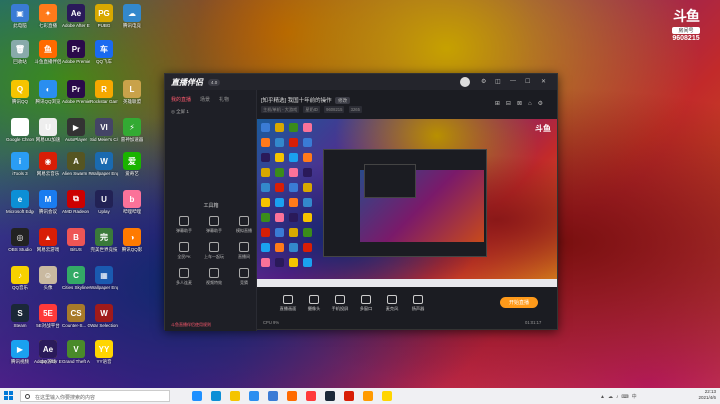 This screenshot has height=404, width=720. I want to click on desktop-icon: C Cities Skylines, so click(76, 278).